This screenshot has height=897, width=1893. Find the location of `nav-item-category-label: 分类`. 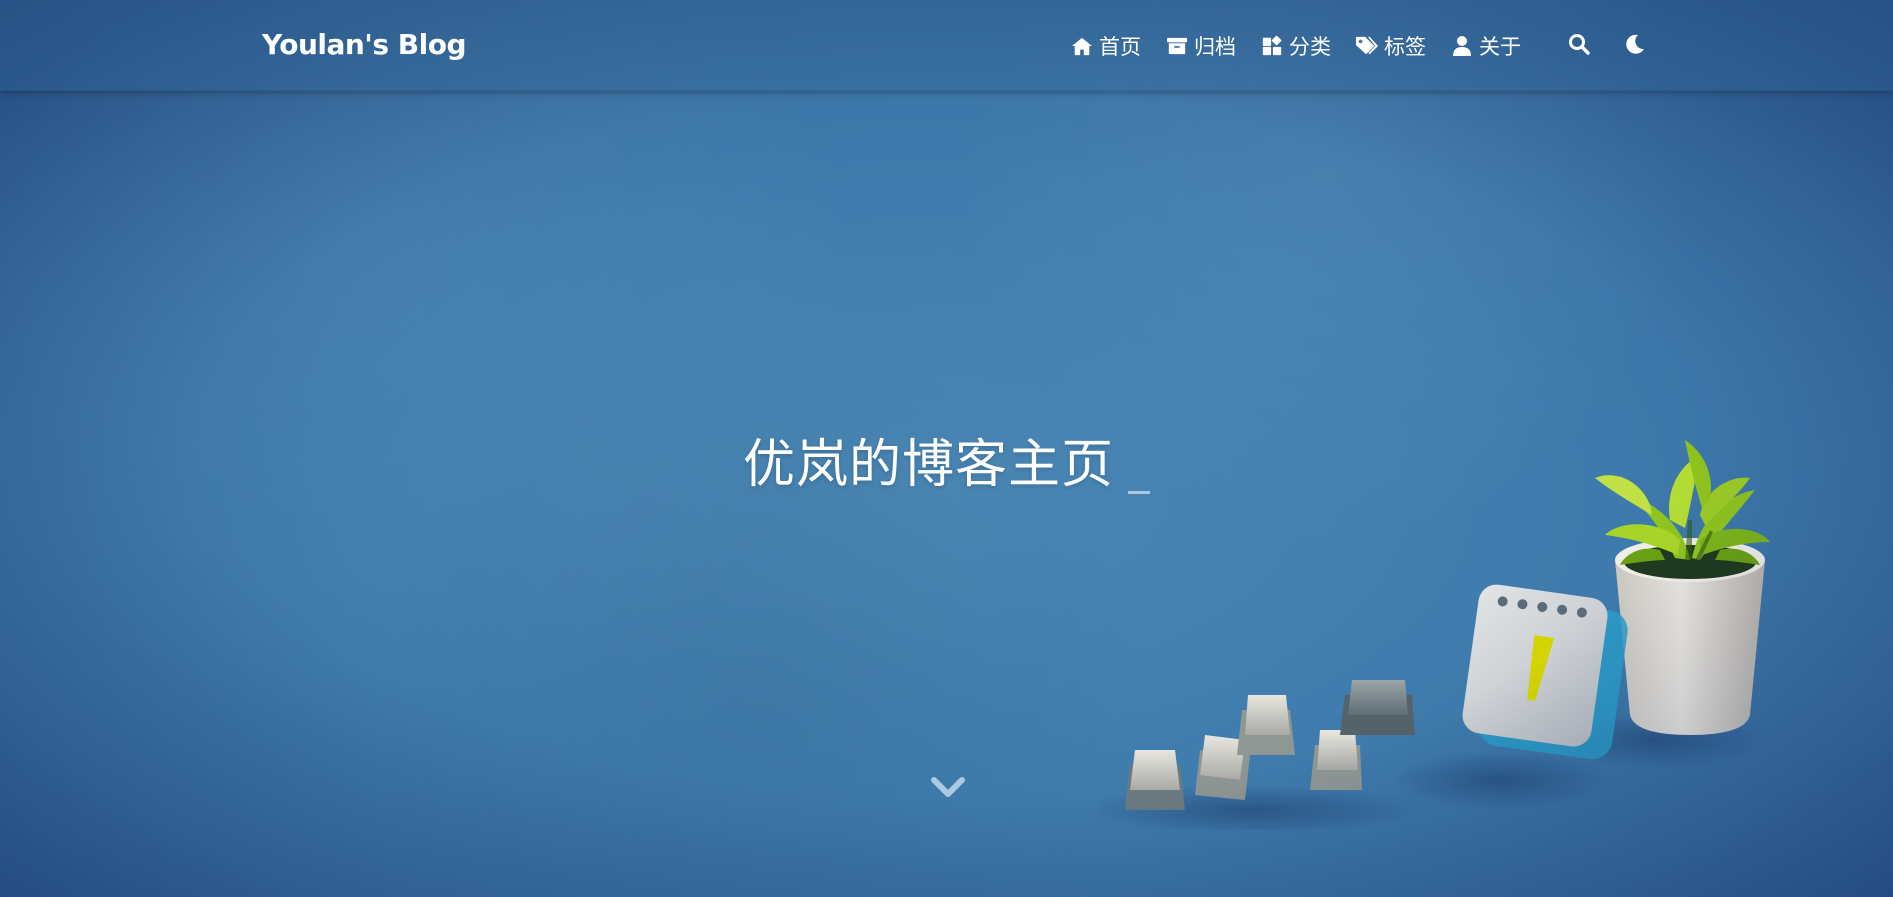

nav-item-category-label: 分类 is located at coordinates (1310, 47).